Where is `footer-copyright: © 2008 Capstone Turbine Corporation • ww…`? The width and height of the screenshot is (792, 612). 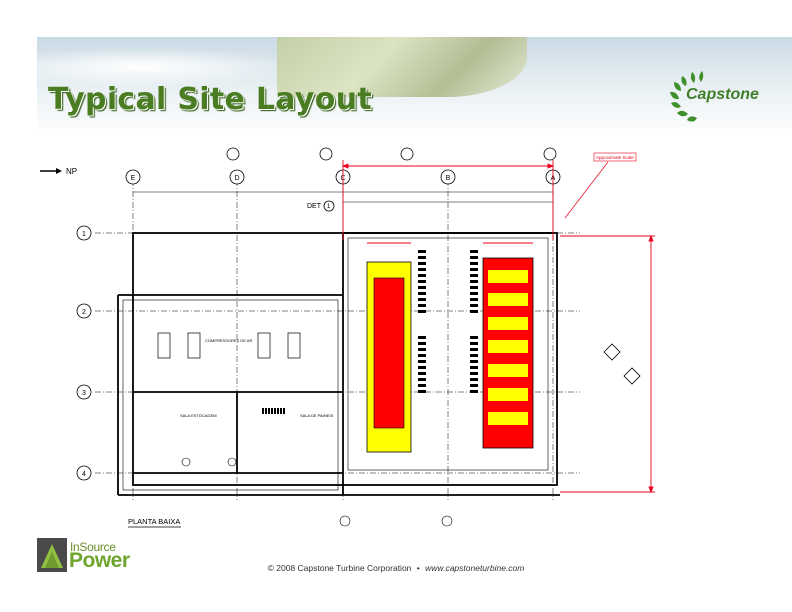
footer-copyright: © 2008 Capstone Turbine Corporation • ww… is located at coordinates (396, 568).